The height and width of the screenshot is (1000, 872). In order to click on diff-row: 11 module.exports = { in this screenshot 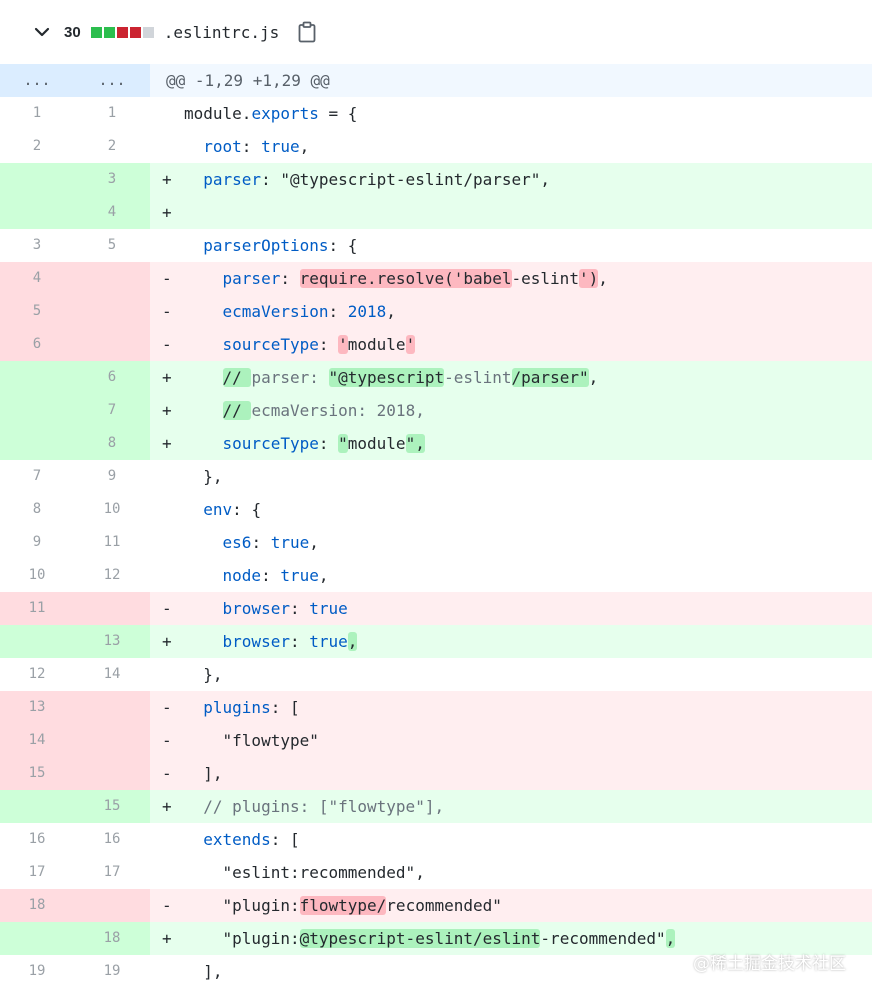, I will do `click(436, 113)`.